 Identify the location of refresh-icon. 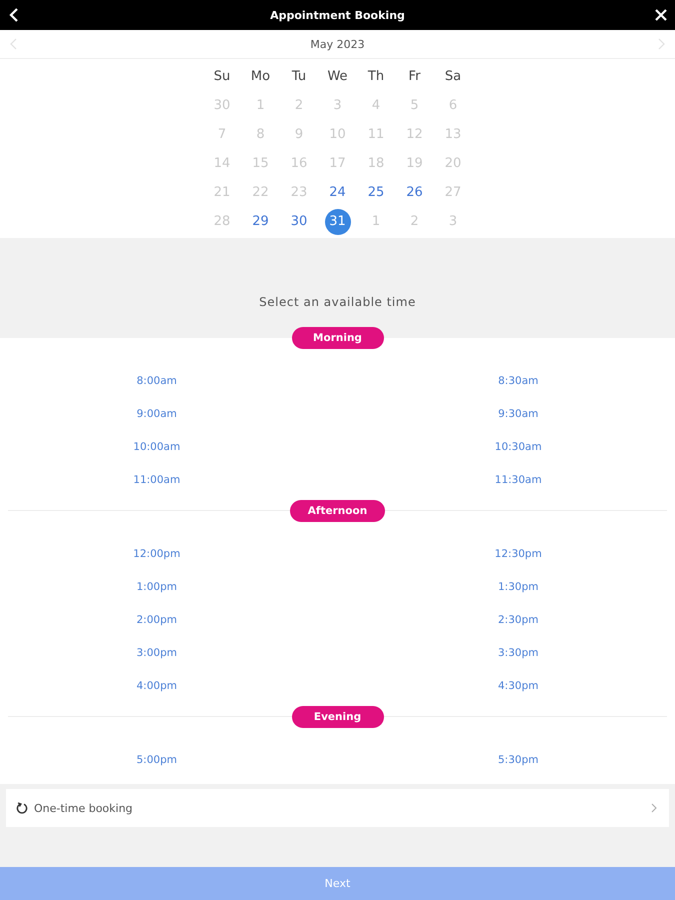
(22, 808).